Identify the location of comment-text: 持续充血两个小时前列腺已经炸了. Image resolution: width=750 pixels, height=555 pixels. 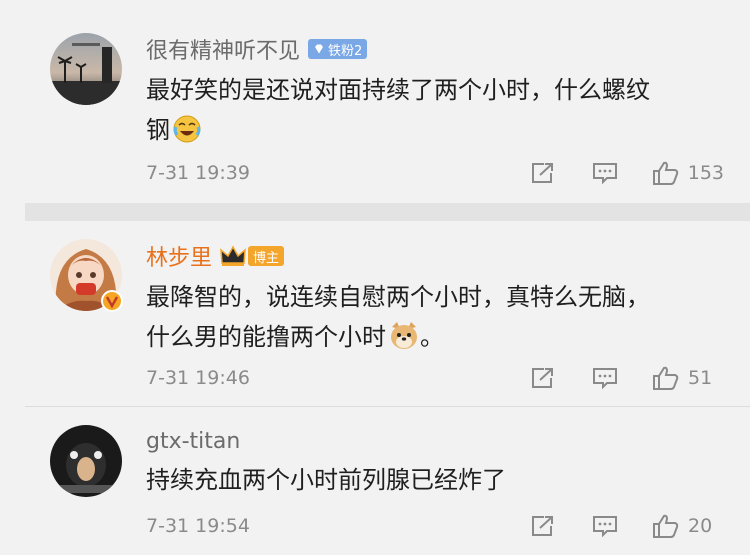
(433, 480).